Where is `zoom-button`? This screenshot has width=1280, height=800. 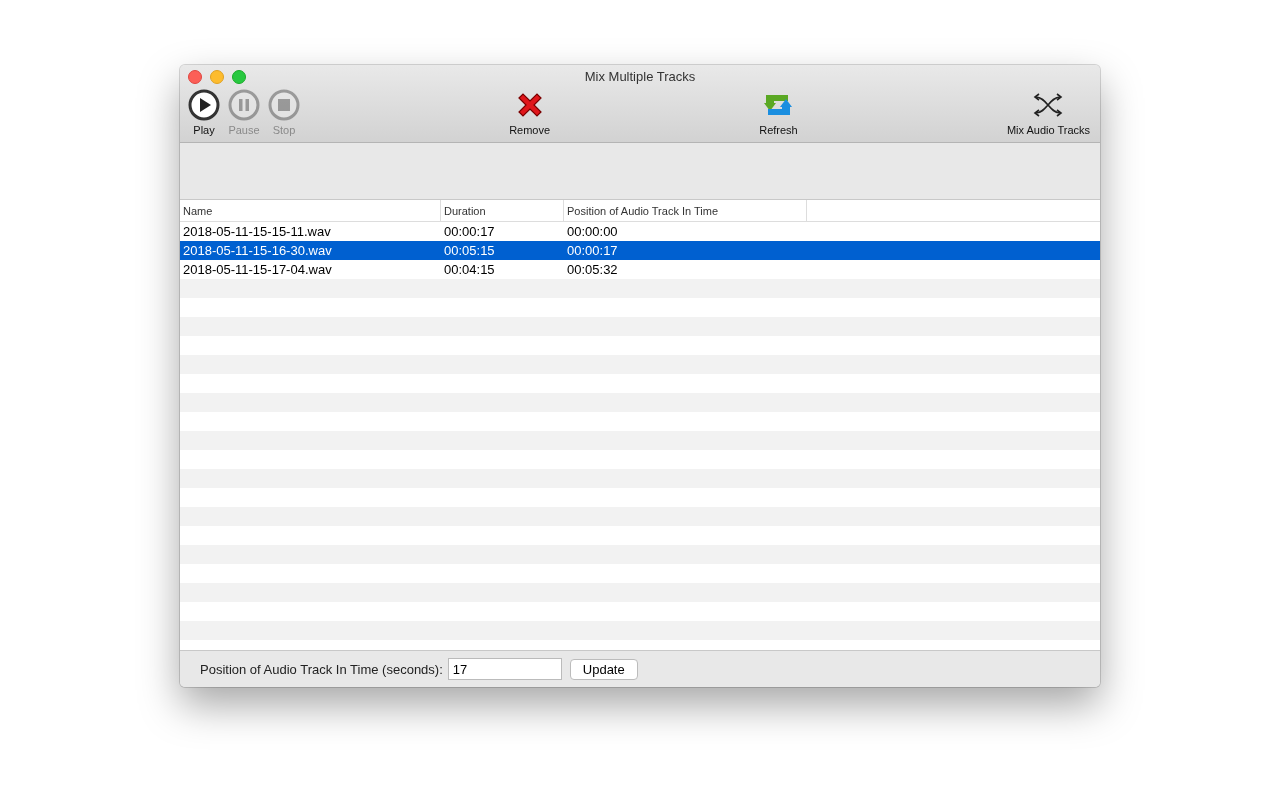 zoom-button is located at coordinates (239, 77).